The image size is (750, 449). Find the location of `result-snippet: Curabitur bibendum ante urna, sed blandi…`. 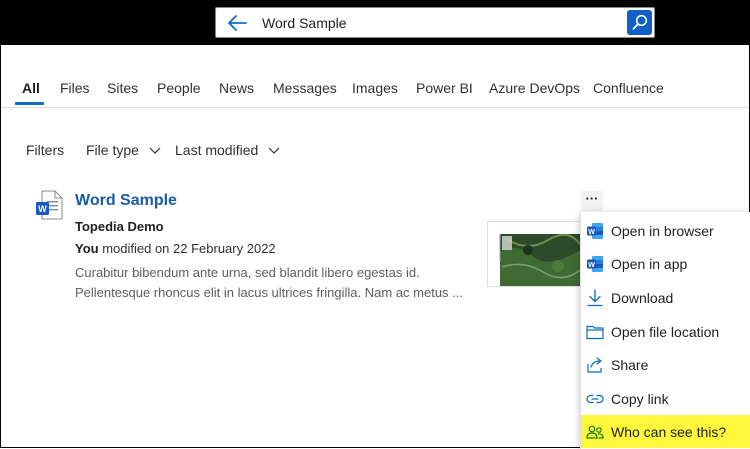

result-snippet: Curabitur bibendum ante urna, sed blandi… is located at coordinates (275, 283).